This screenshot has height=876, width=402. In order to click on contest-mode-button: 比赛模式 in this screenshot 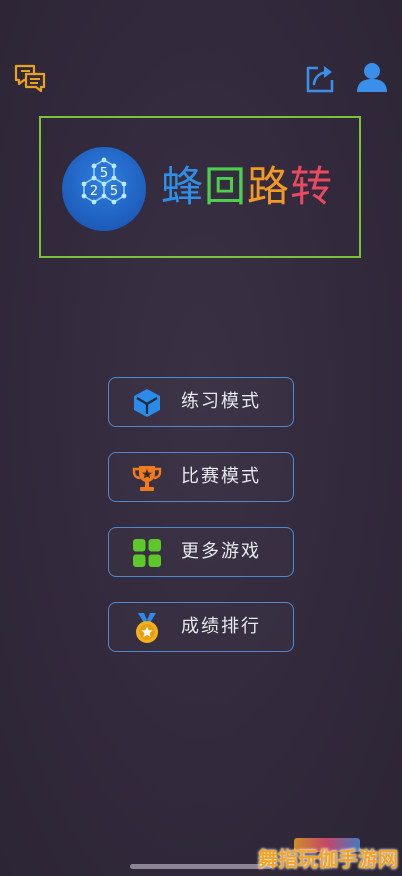, I will do `click(201, 477)`.